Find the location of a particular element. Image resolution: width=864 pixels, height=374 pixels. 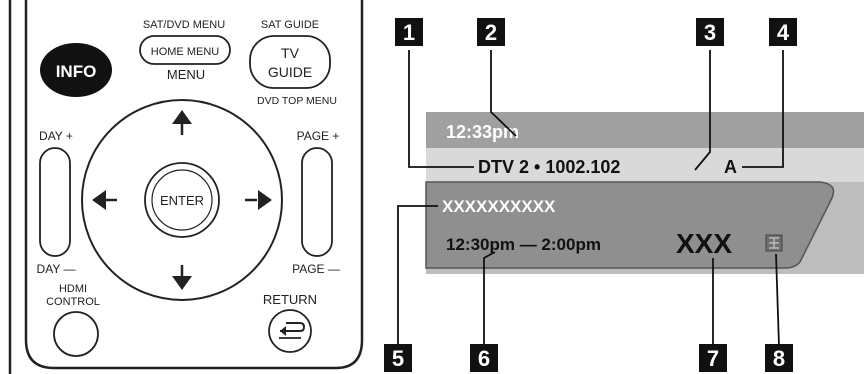

osd-program-card is located at coordinates (630, 225).